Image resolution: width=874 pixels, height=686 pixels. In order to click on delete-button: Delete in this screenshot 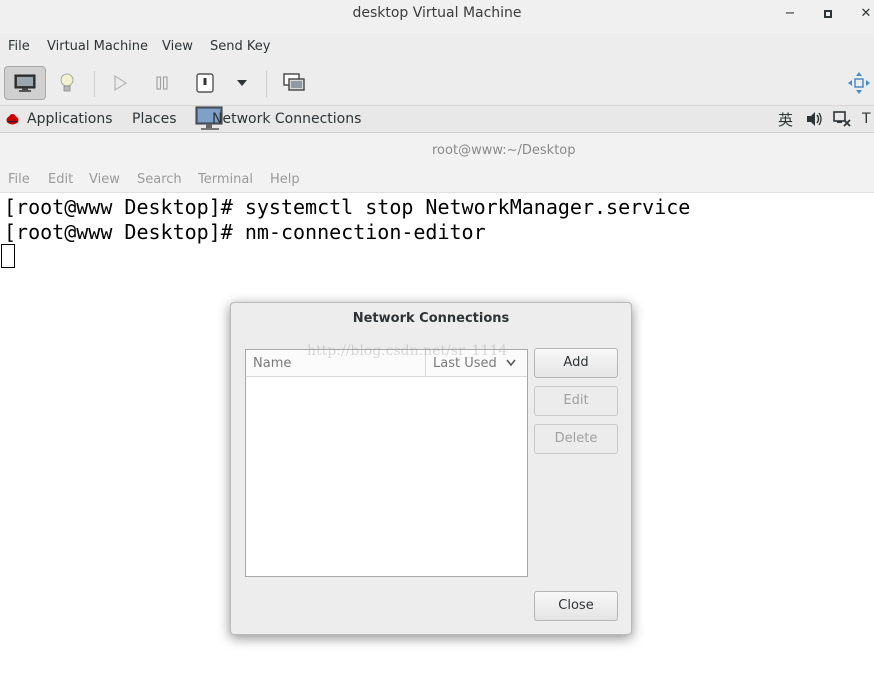, I will do `click(576, 439)`.